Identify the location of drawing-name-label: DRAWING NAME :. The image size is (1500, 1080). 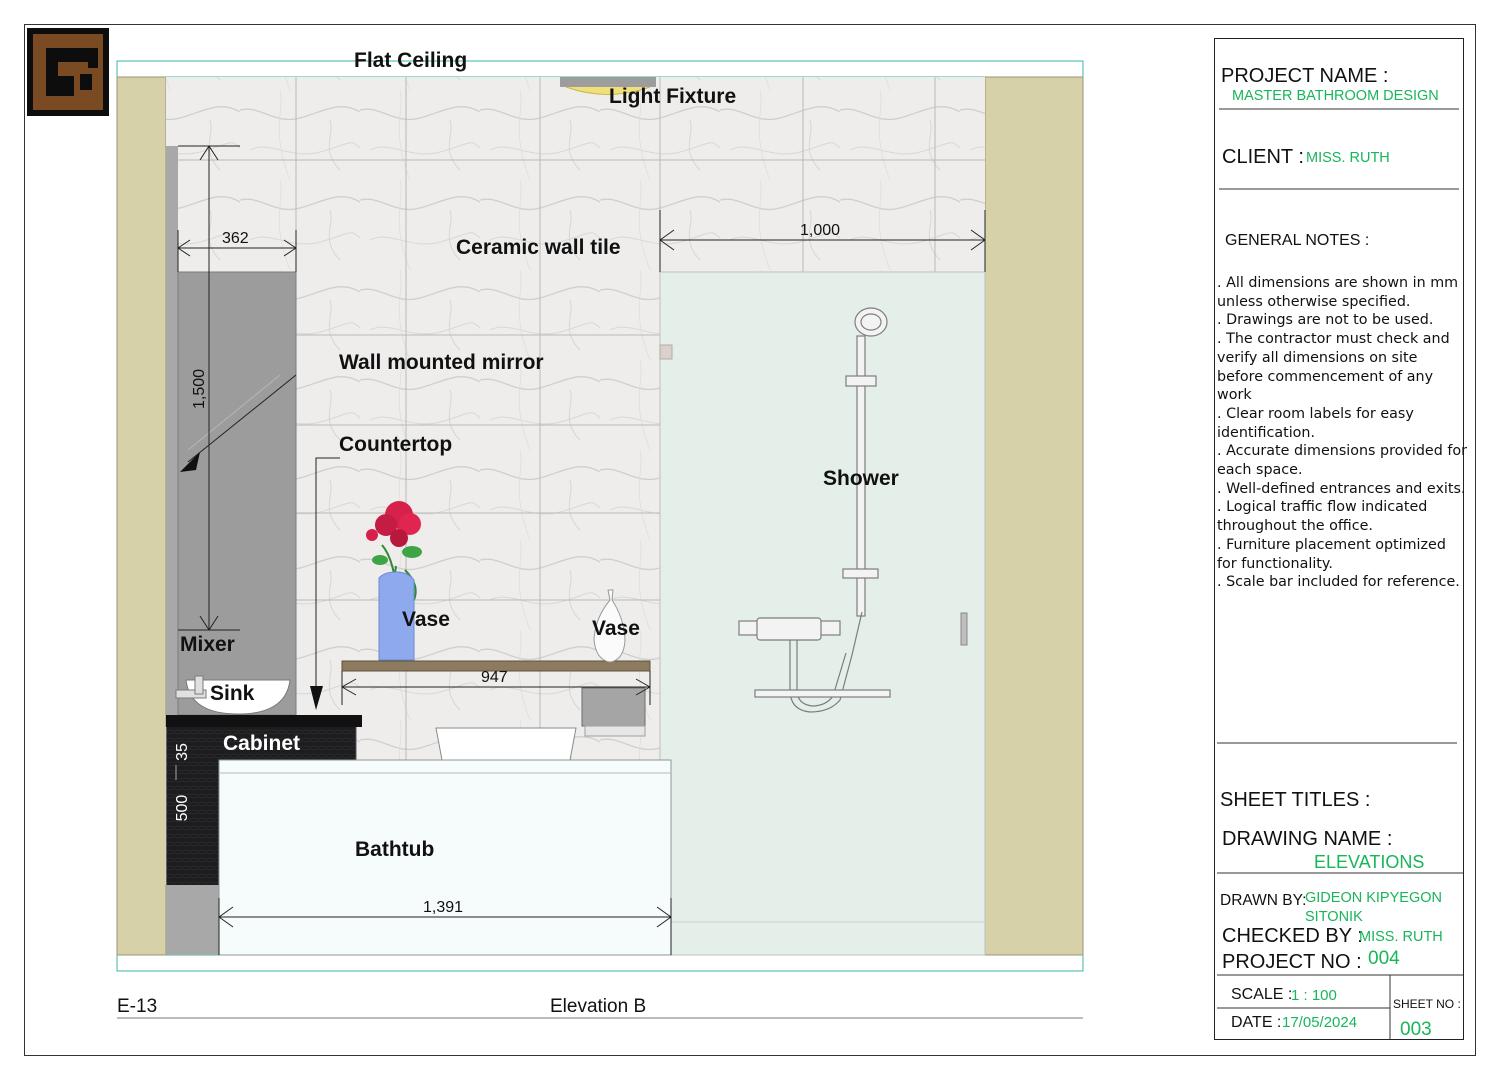
(1307, 839).